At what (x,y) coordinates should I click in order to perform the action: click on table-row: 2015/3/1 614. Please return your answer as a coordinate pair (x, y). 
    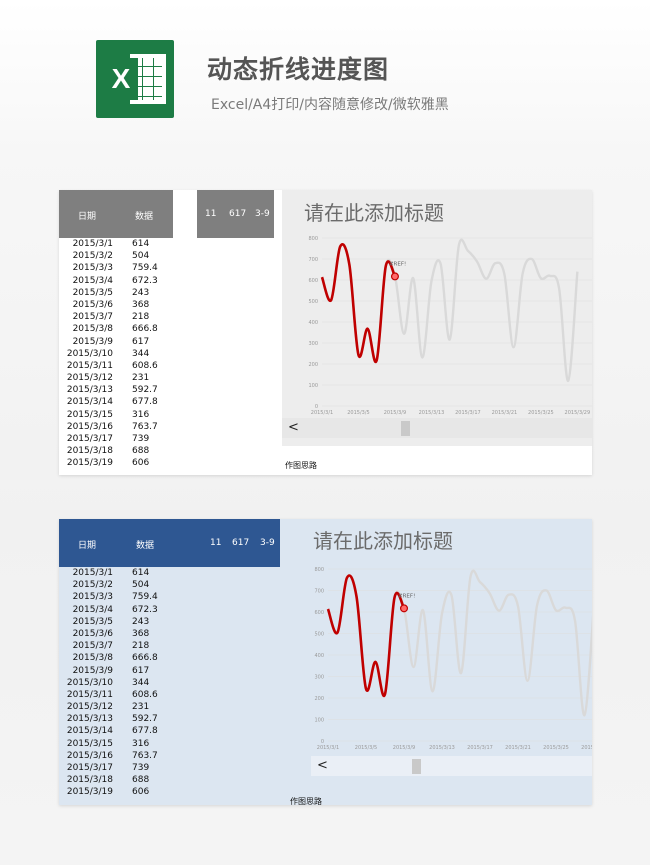
    Looking at the image, I should click on (129, 244).